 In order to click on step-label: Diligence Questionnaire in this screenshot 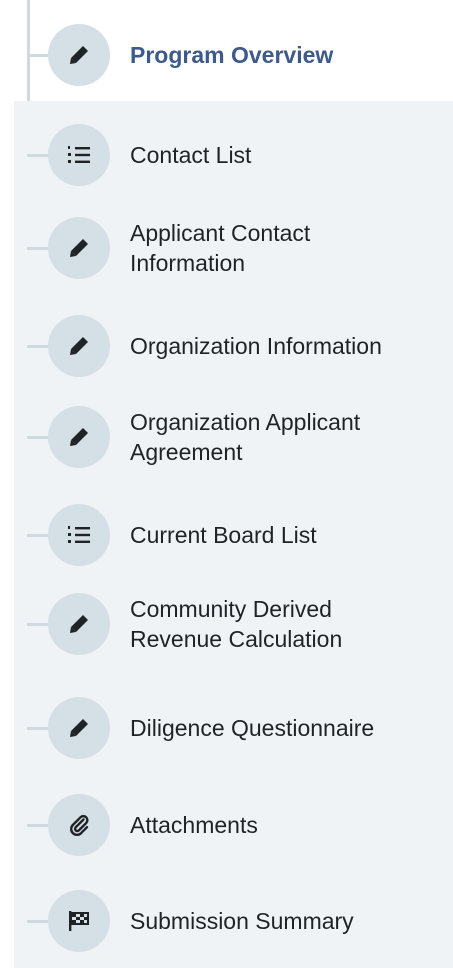, I will do `click(252, 728)`.